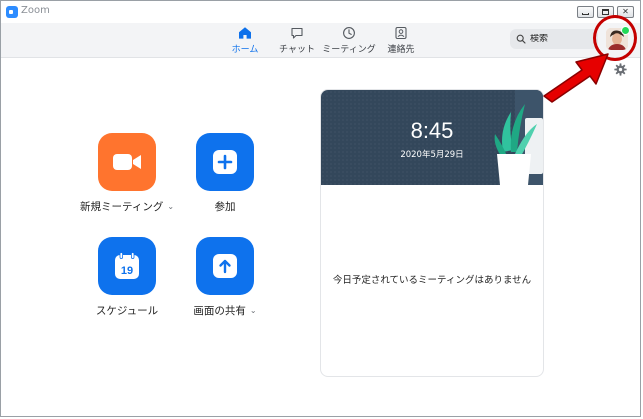 The width and height of the screenshot is (643, 419). I want to click on new-meeting-label: 新規ミーティング, so click(121, 207).